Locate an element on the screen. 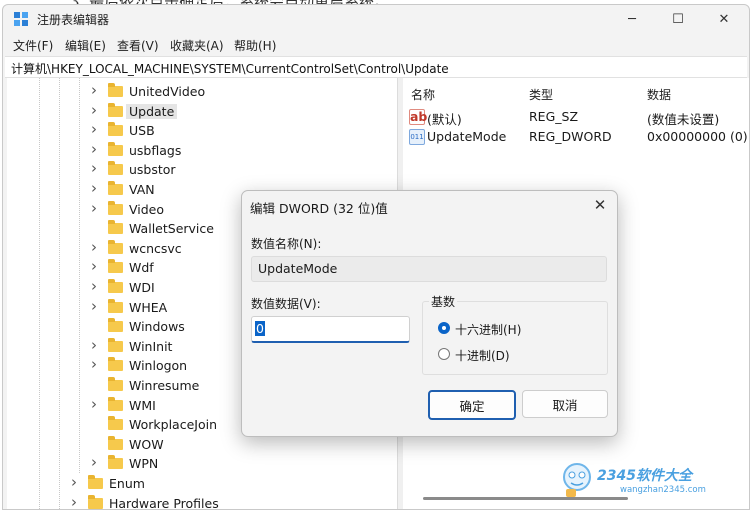  tree-item: WOW is located at coordinates (202, 445).